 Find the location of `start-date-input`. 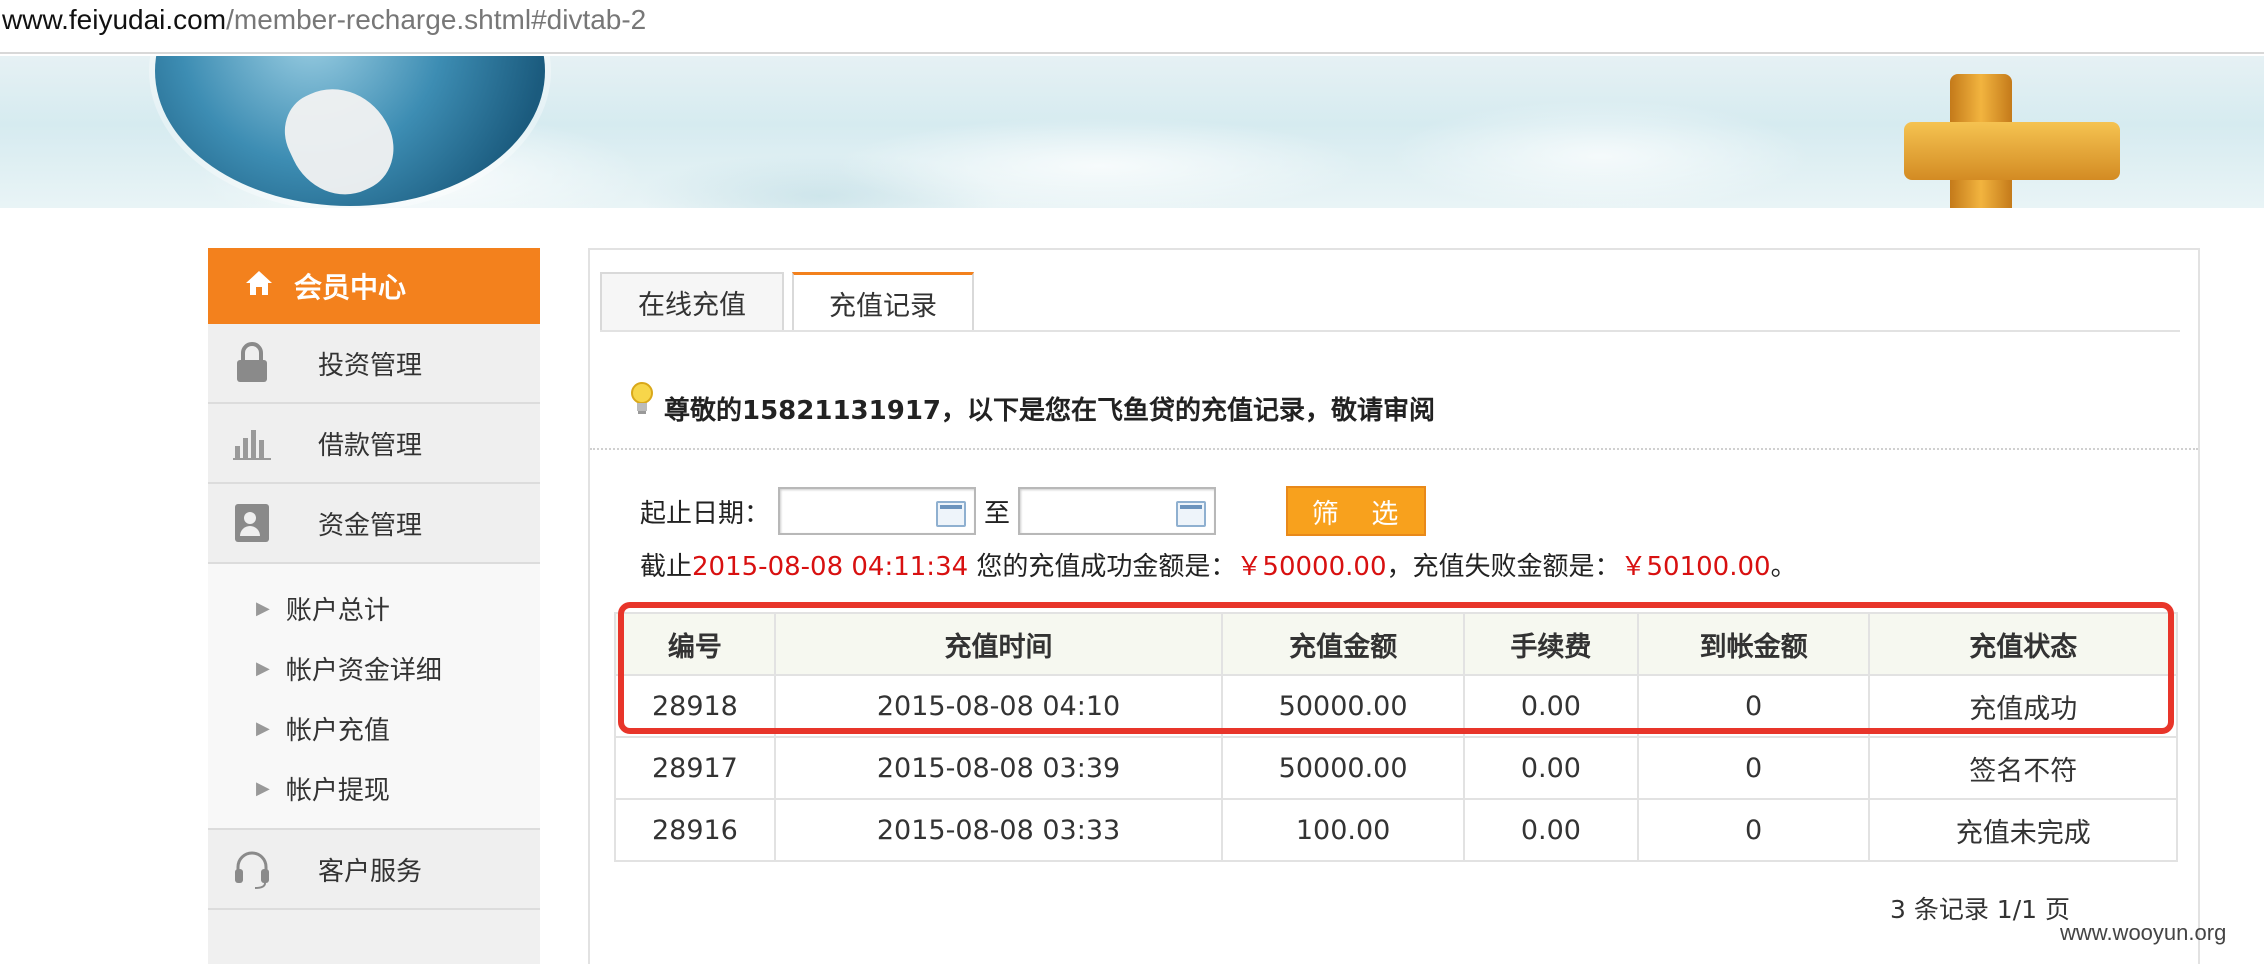

start-date-input is located at coordinates (877, 511).